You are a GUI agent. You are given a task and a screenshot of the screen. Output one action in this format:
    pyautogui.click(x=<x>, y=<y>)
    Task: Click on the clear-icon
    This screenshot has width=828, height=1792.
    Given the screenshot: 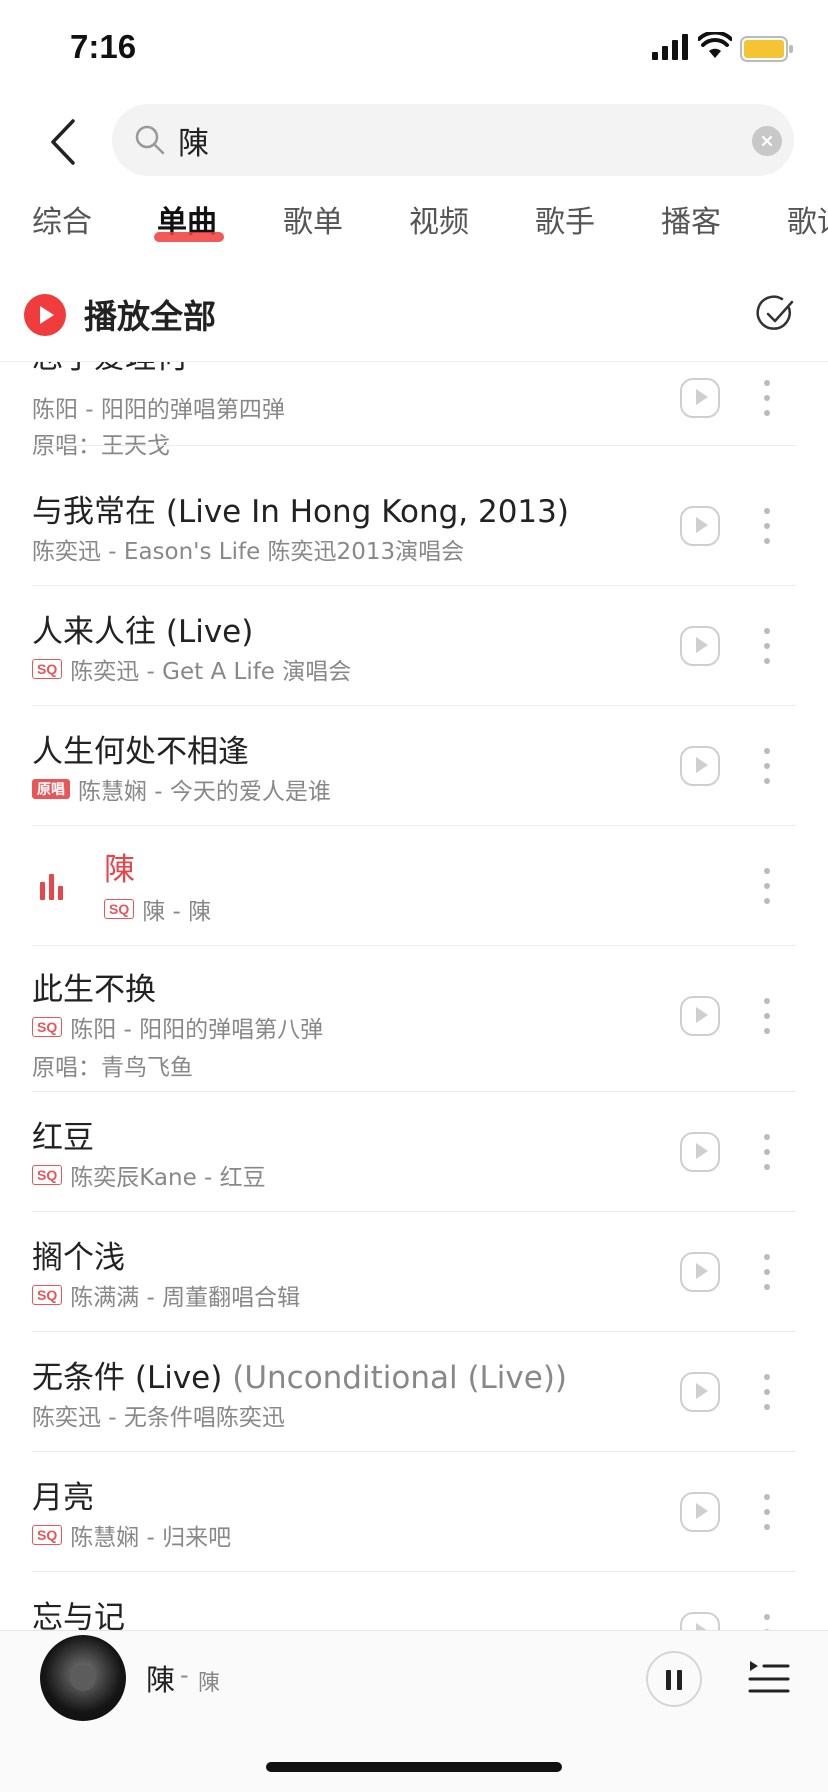 What is the action you would take?
    pyautogui.click(x=767, y=141)
    